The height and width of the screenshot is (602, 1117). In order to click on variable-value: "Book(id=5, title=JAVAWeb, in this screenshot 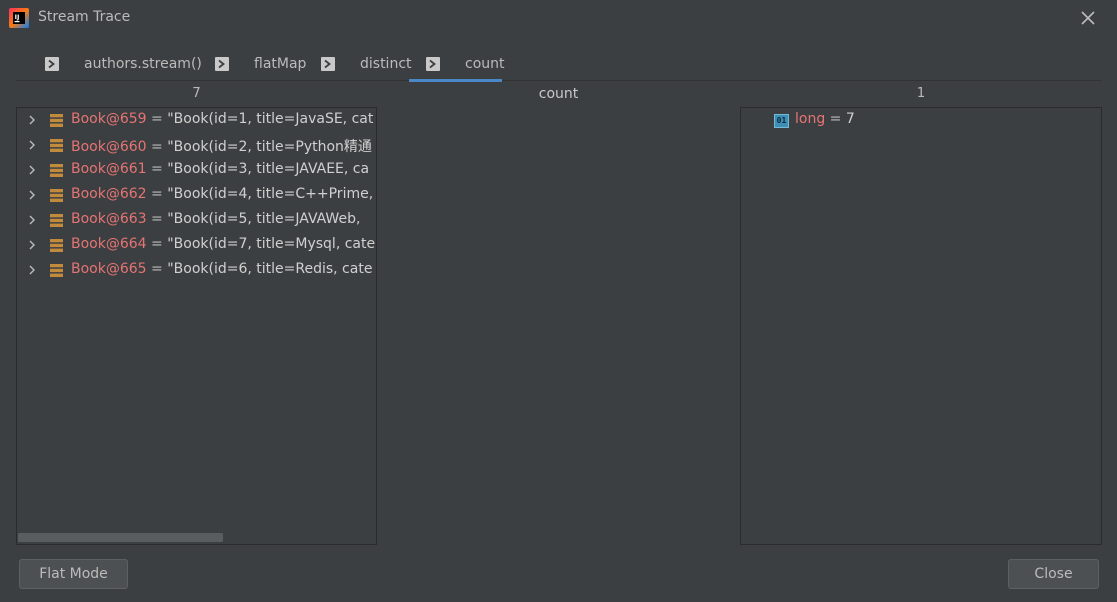, I will do `click(264, 219)`.